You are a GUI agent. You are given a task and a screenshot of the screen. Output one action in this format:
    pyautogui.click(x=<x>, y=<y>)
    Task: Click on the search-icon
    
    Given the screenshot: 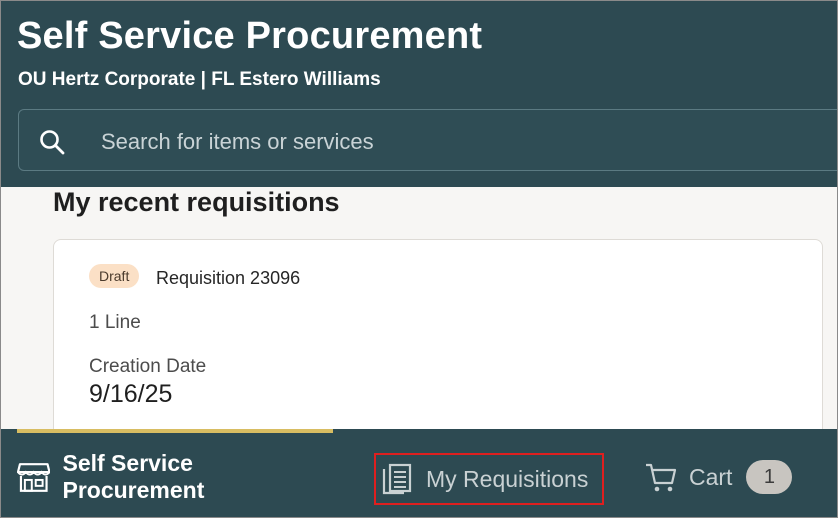 What is the action you would take?
    pyautogui.click(x=52, y=142)
    